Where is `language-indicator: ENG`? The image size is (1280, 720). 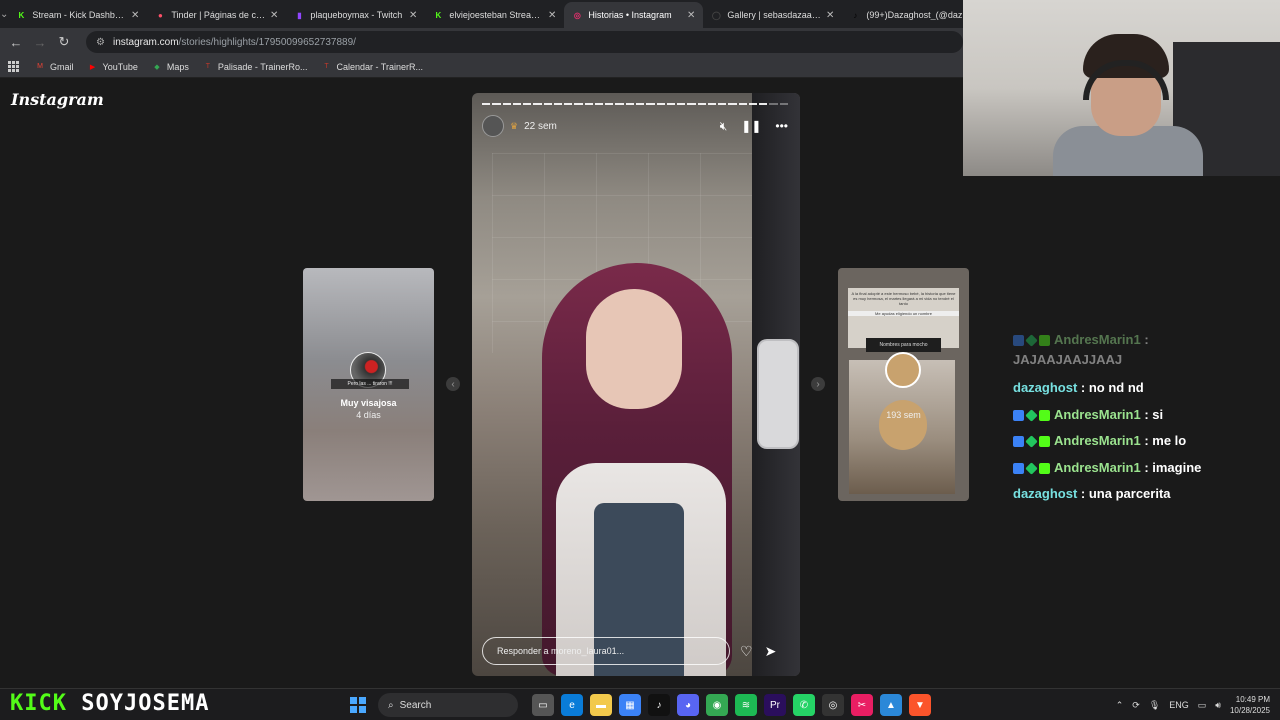 language-indicator: ENG is located at coordinates (1179, 705).